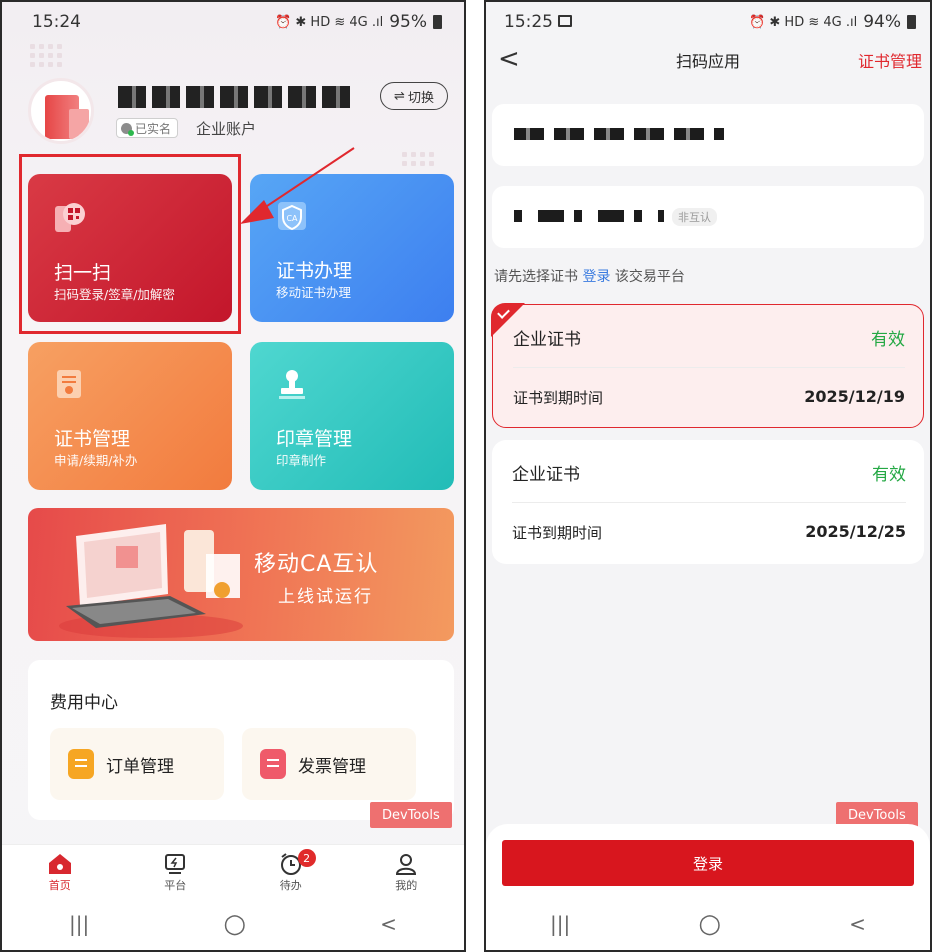 The image size is (932, 952). What do you see at coordinates (291, 873) in the screenshot?
I see `tab-todo: 2 待办` at bounding box center [291, 873].